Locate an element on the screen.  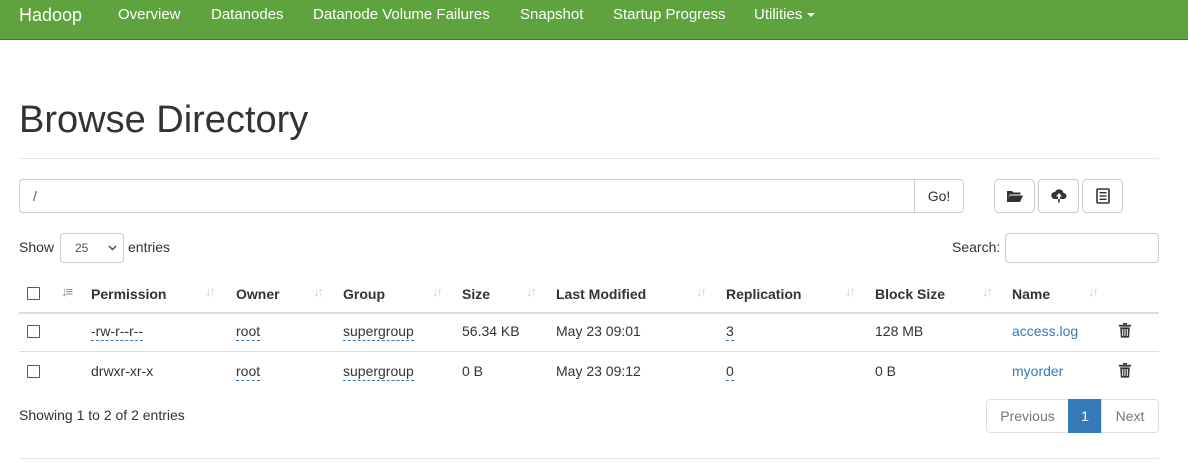
replication-cell: 3 is located at coordinates (730, 331).